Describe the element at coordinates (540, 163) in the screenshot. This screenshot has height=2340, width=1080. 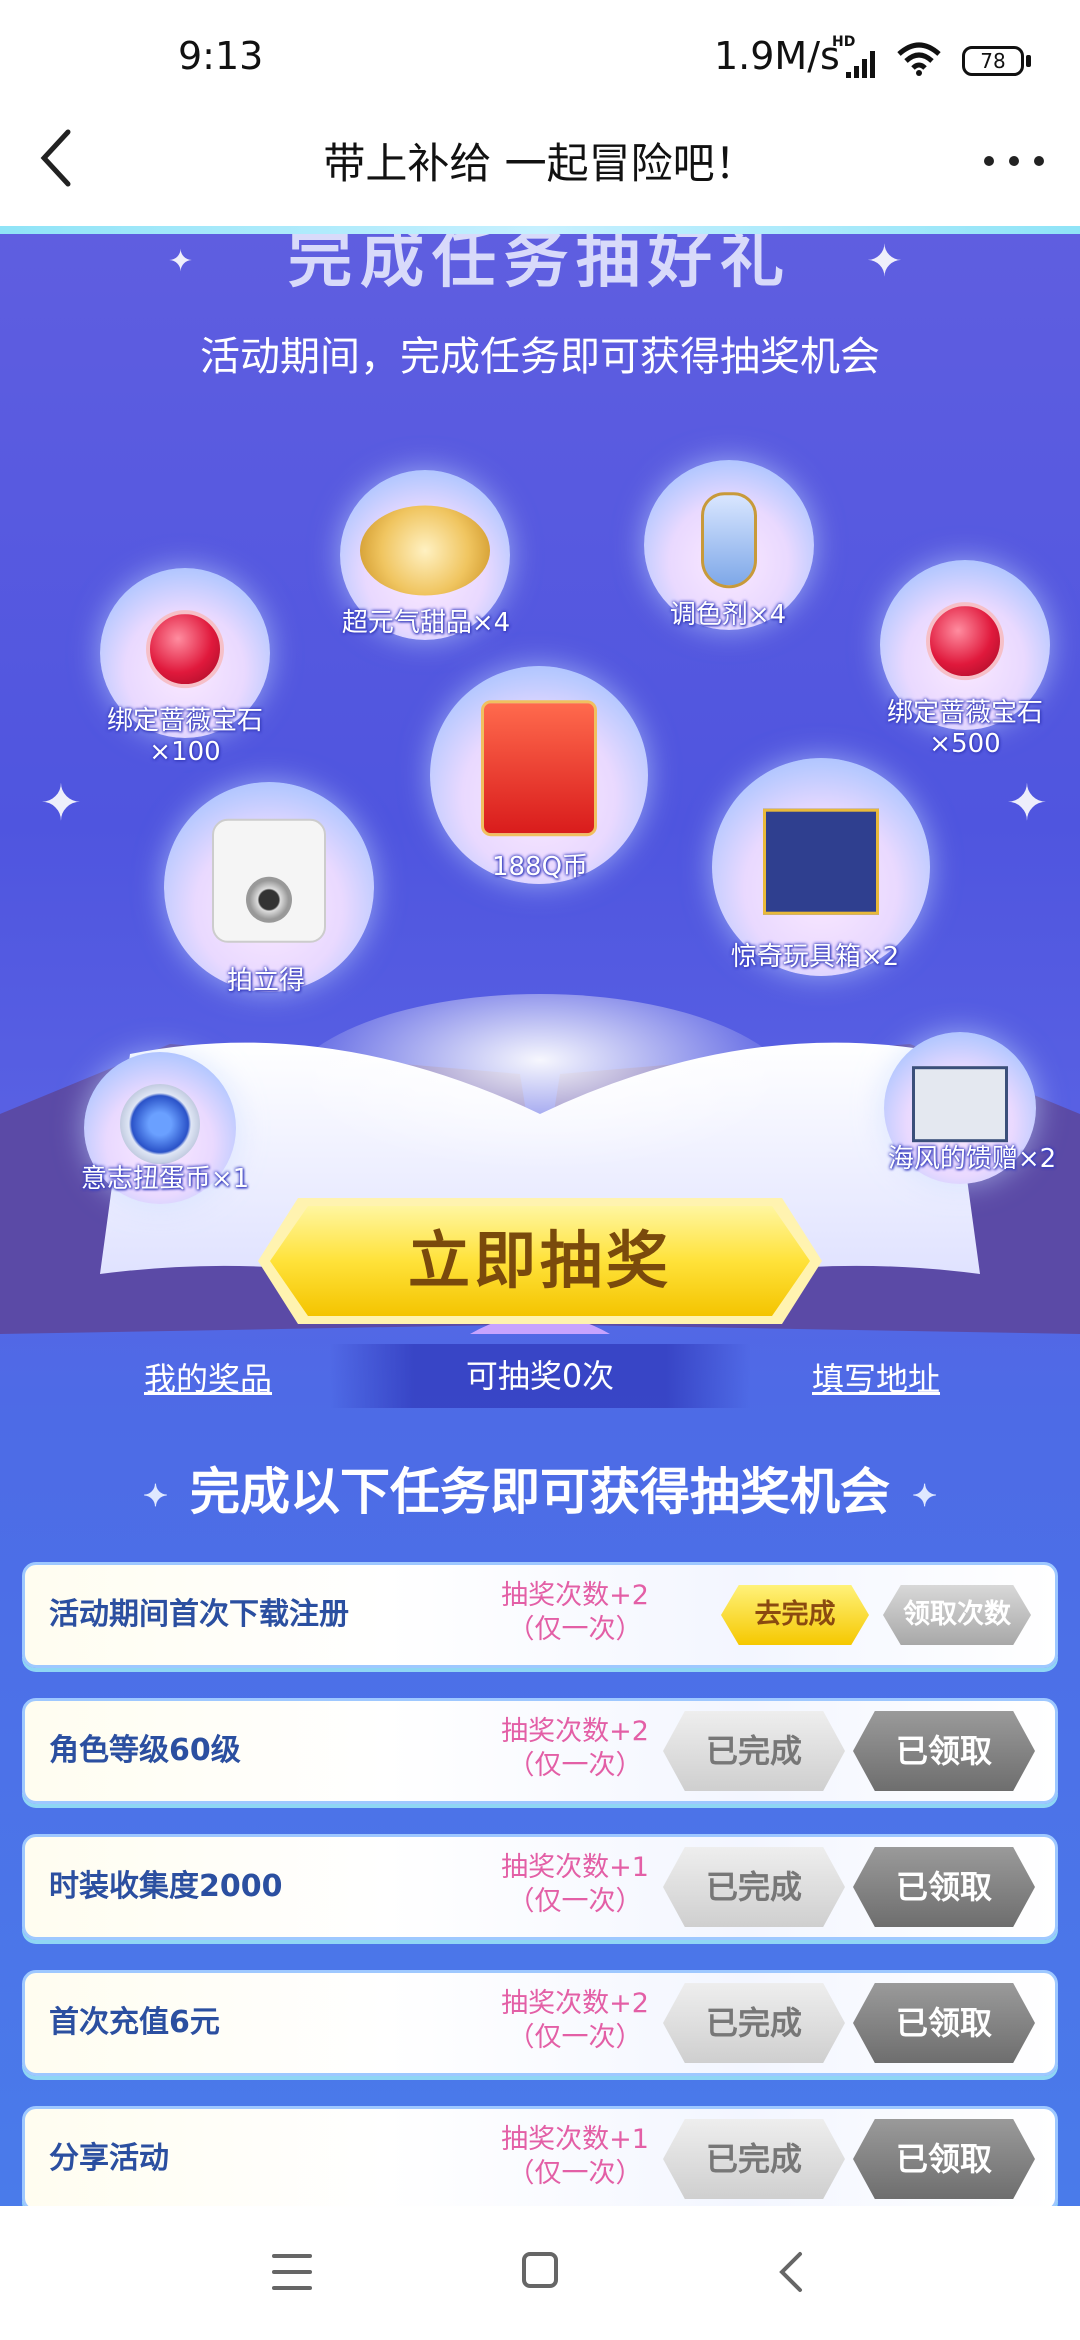
I see `page-title: 带上补给 一起冒险吧！` at that location.